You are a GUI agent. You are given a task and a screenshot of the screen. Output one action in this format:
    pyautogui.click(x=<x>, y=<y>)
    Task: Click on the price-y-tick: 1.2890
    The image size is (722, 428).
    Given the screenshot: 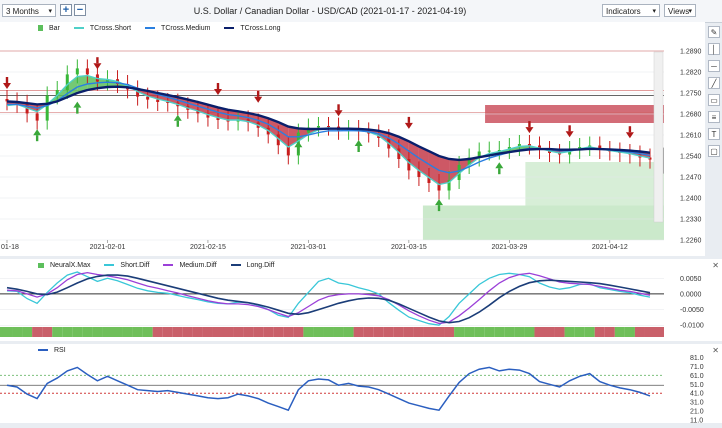 What is the action you would take?
    pyautogui.click(x=691, y=52)
    